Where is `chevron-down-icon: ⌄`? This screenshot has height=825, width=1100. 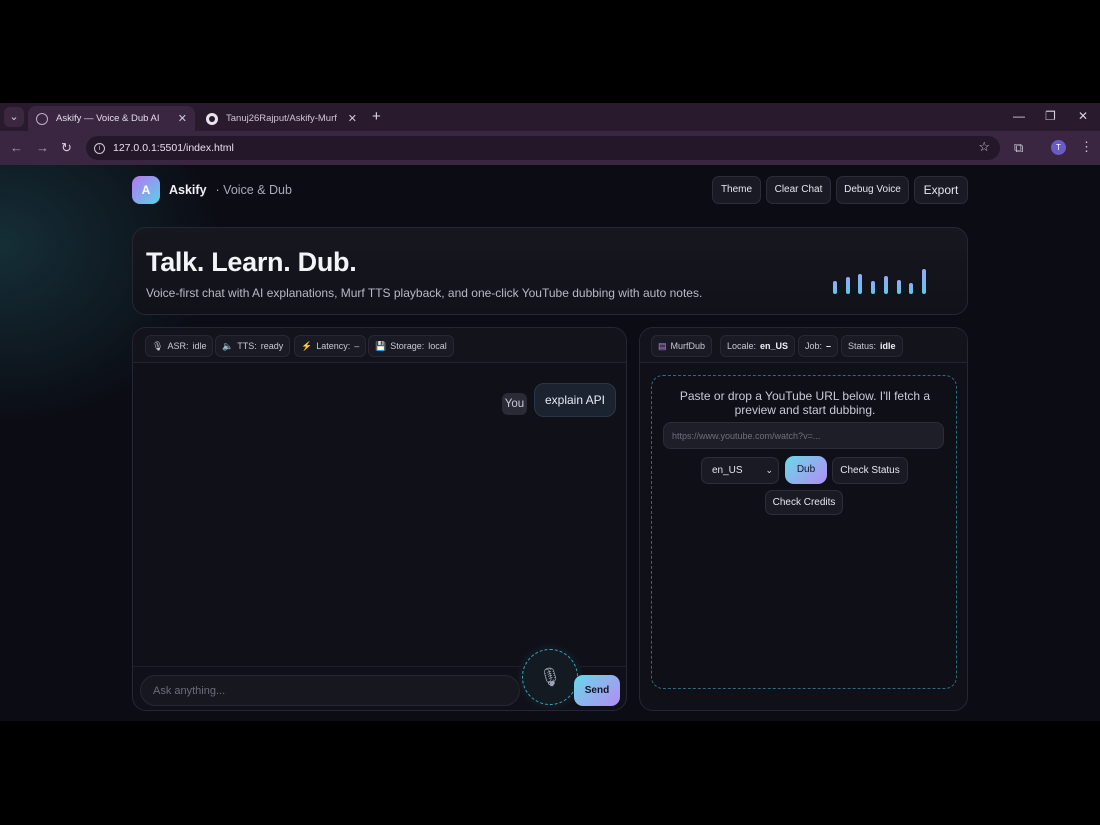 chevron-down-icon: ⌄ is located at coordinates (769, 470).